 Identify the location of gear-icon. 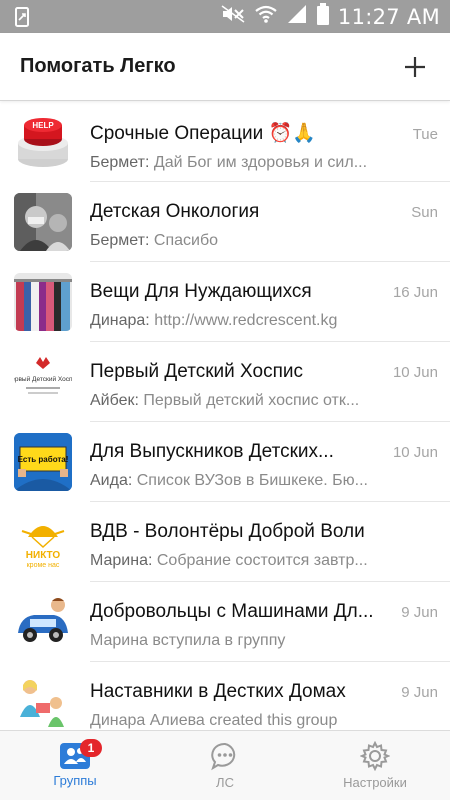
(375, 756).